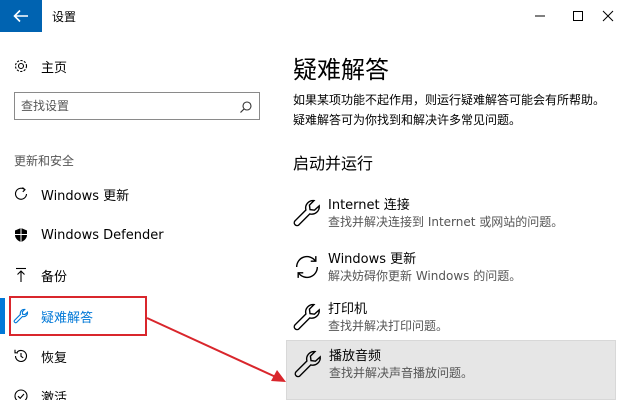 This screenshot has height=400, width=622. What do you see at coordinates (451, 268) in the screenshot?
I see `troubleshooter-windows-update: Windows 更新 解决妨碍你更新 Windows 的问题。` at bounding box center [451, 268].